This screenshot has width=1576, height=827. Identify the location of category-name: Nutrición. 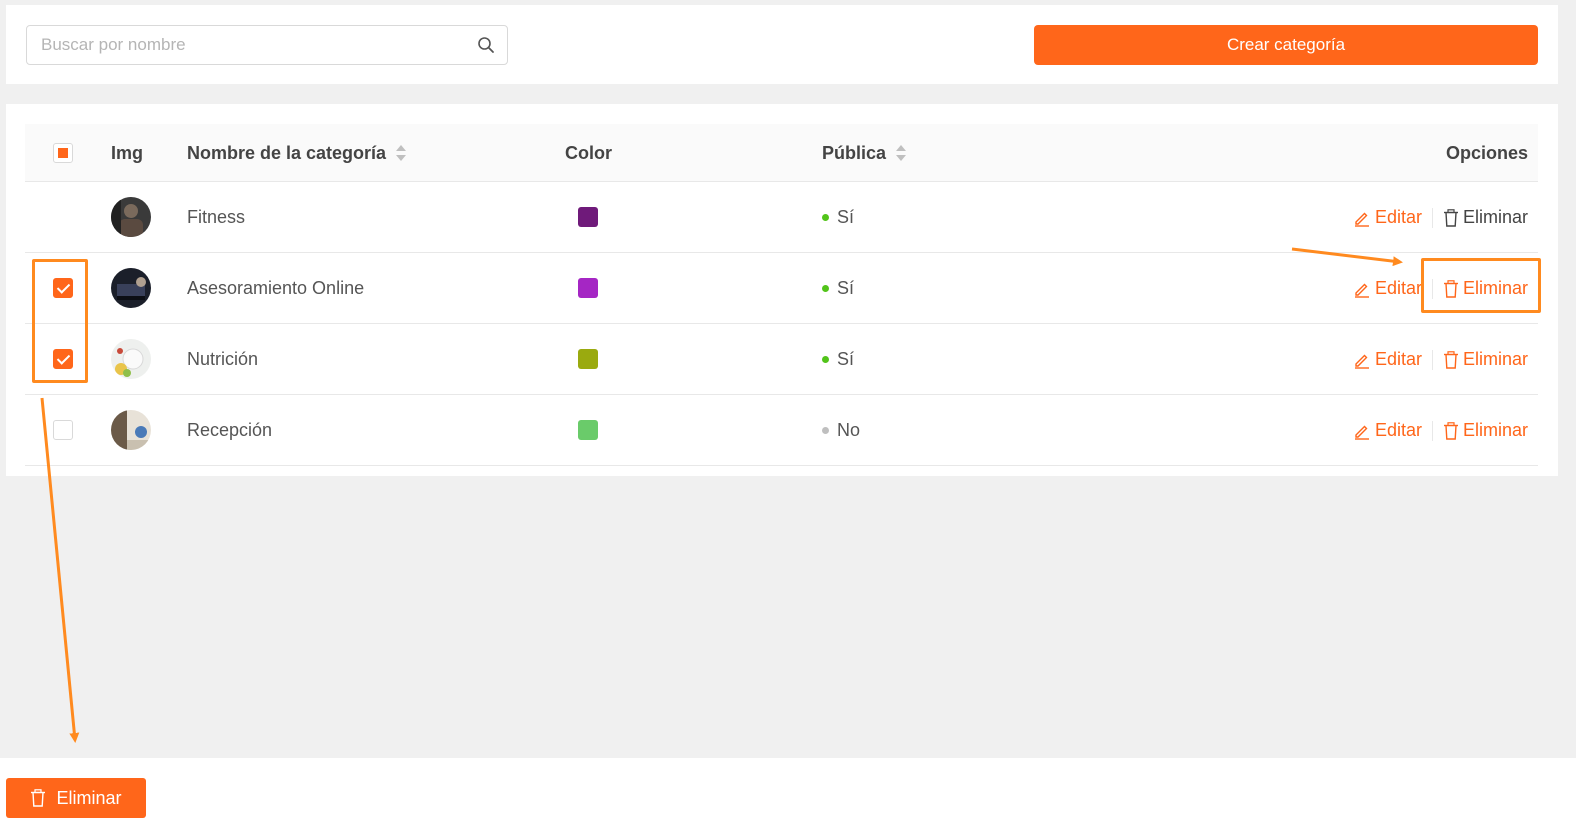
(223, 359).